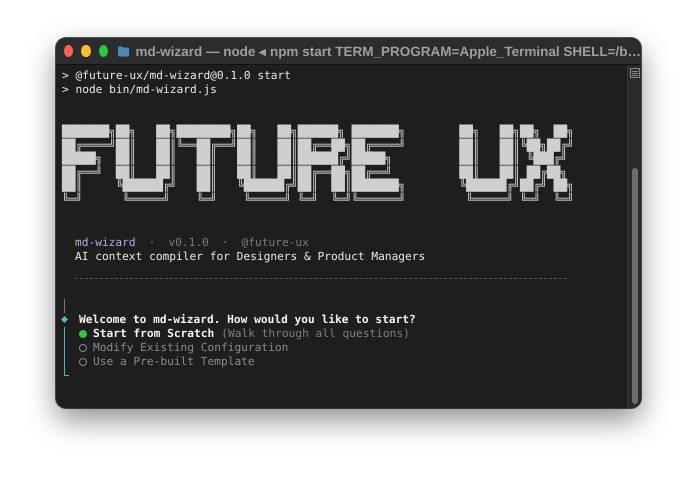 This screenshot has height=483, width=697. I want to click on banner-text-line: ██╔══╝ ██║ ██║ ██║ ██║ ██║██╔══██╗██╔══╝ ██║ ██║ ██╔██╗, so click(315, 172).